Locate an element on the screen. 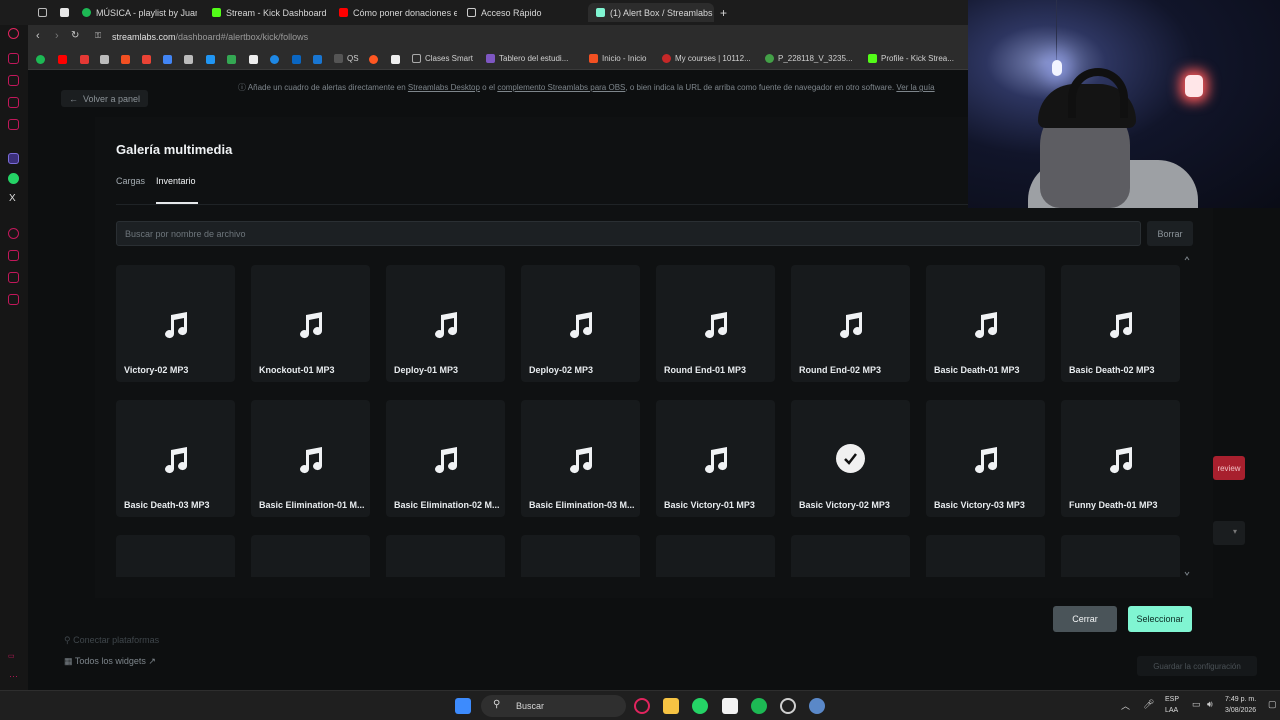 The image size is (1280, 720). tab-inventory: Inventario is located at coordinates (176, 181).